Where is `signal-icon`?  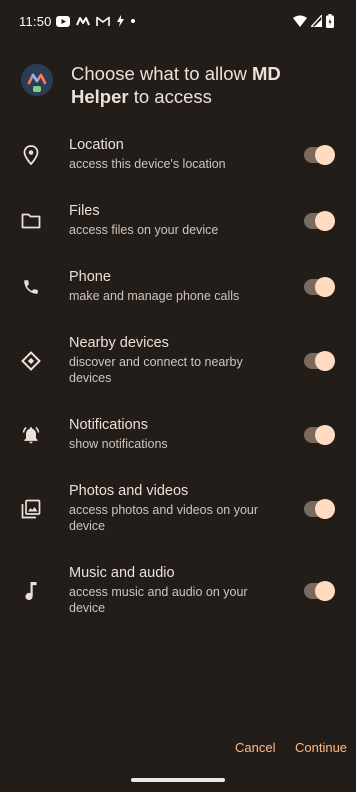 signal-icon is located at coordinates (316, 21).